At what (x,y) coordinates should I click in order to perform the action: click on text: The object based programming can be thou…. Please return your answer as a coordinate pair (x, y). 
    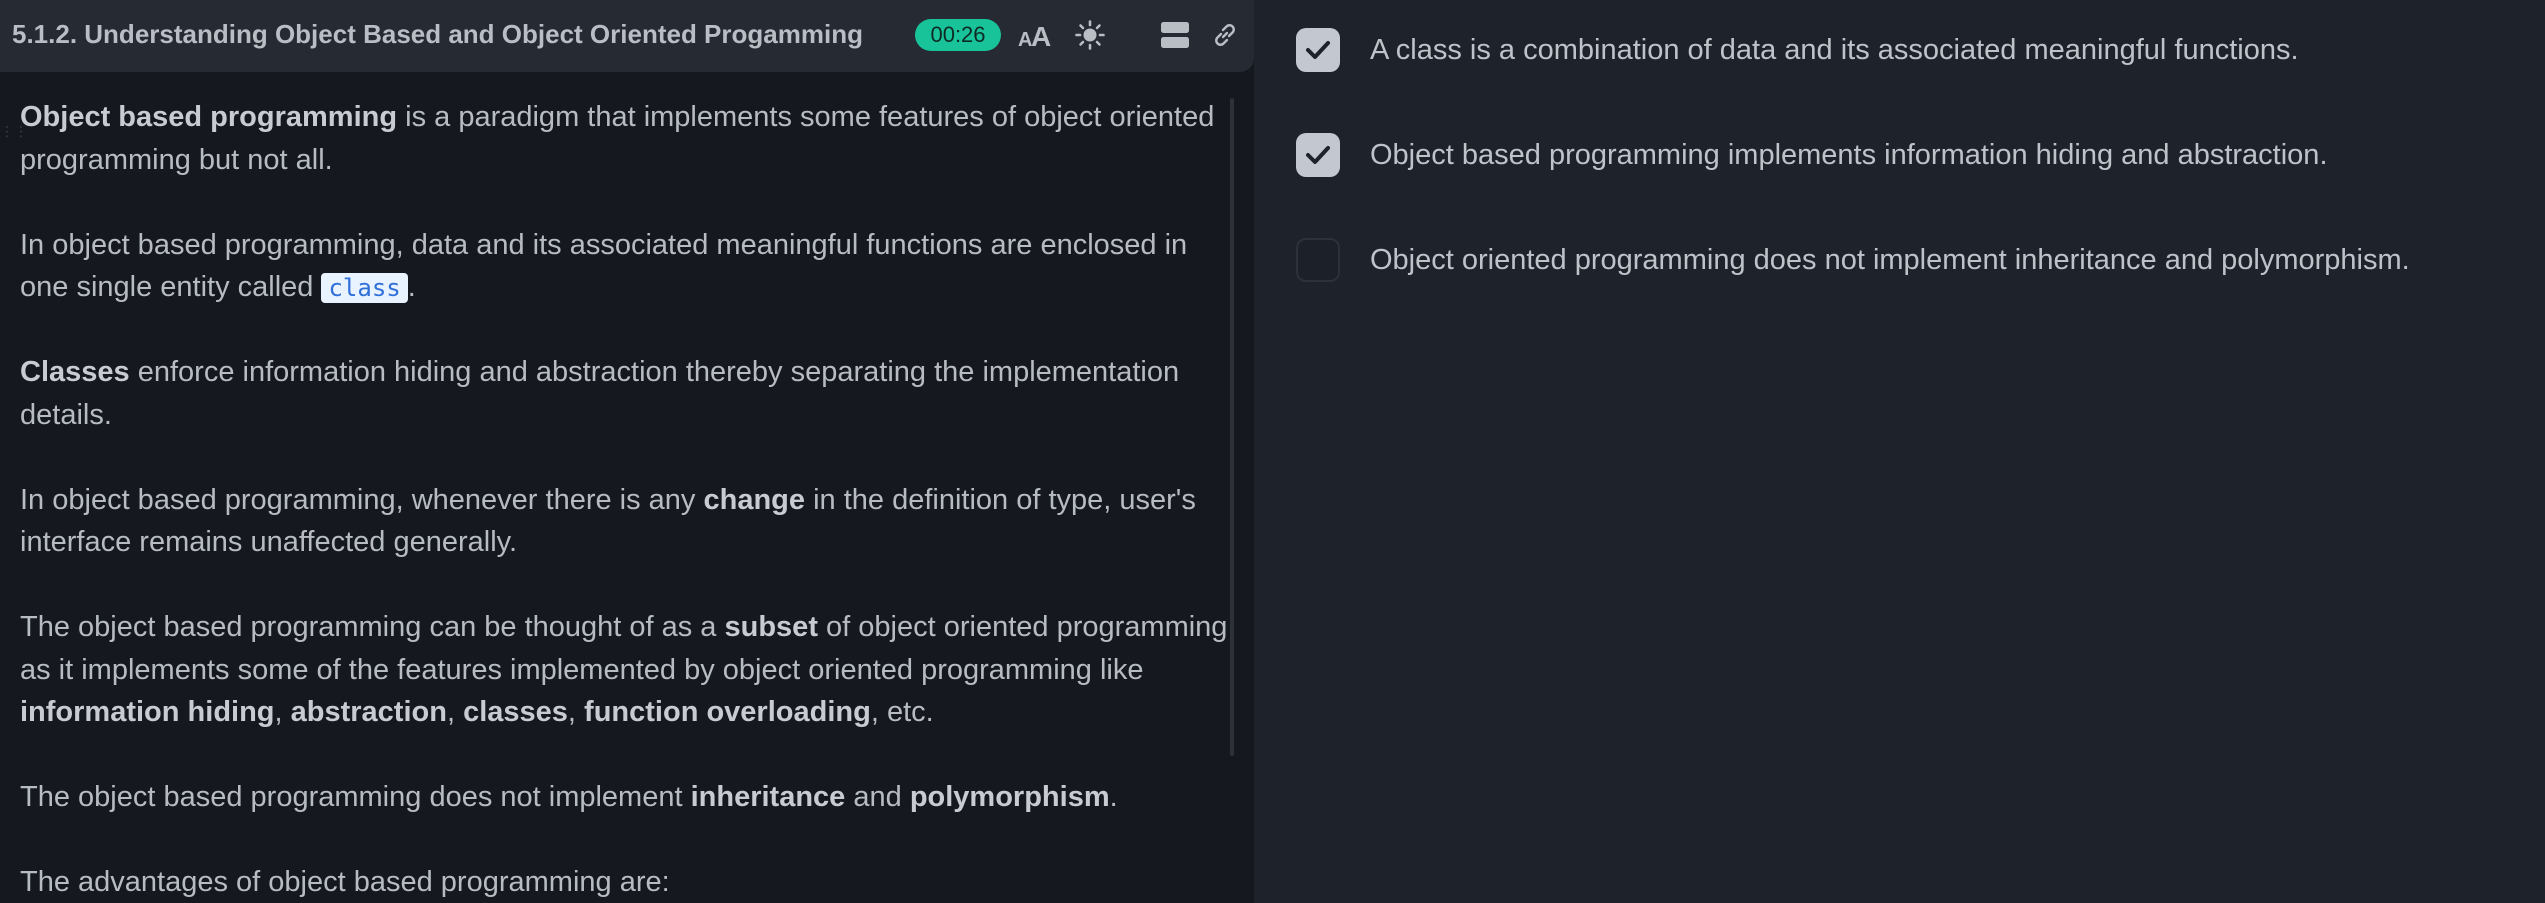
    Looking at the image, I should click on (372, 627).